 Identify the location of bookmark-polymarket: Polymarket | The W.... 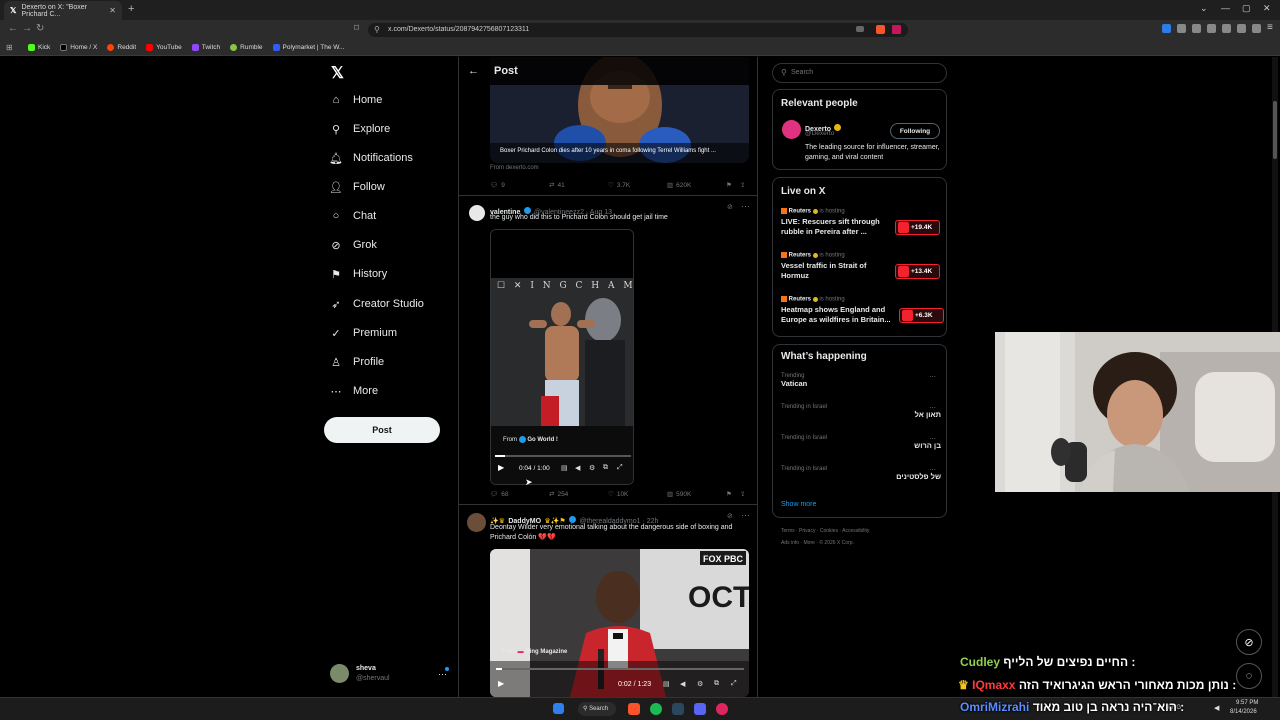
(308, 47).